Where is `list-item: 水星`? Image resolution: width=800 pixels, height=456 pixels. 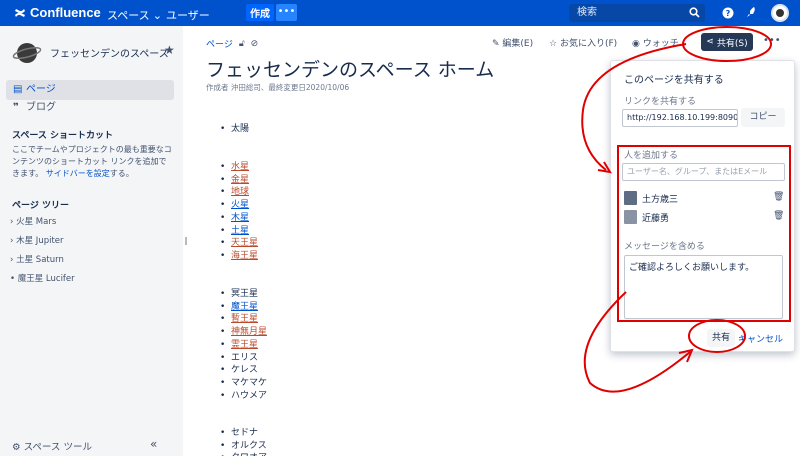 list-item: 水星 is located at coordinates (239, 167).